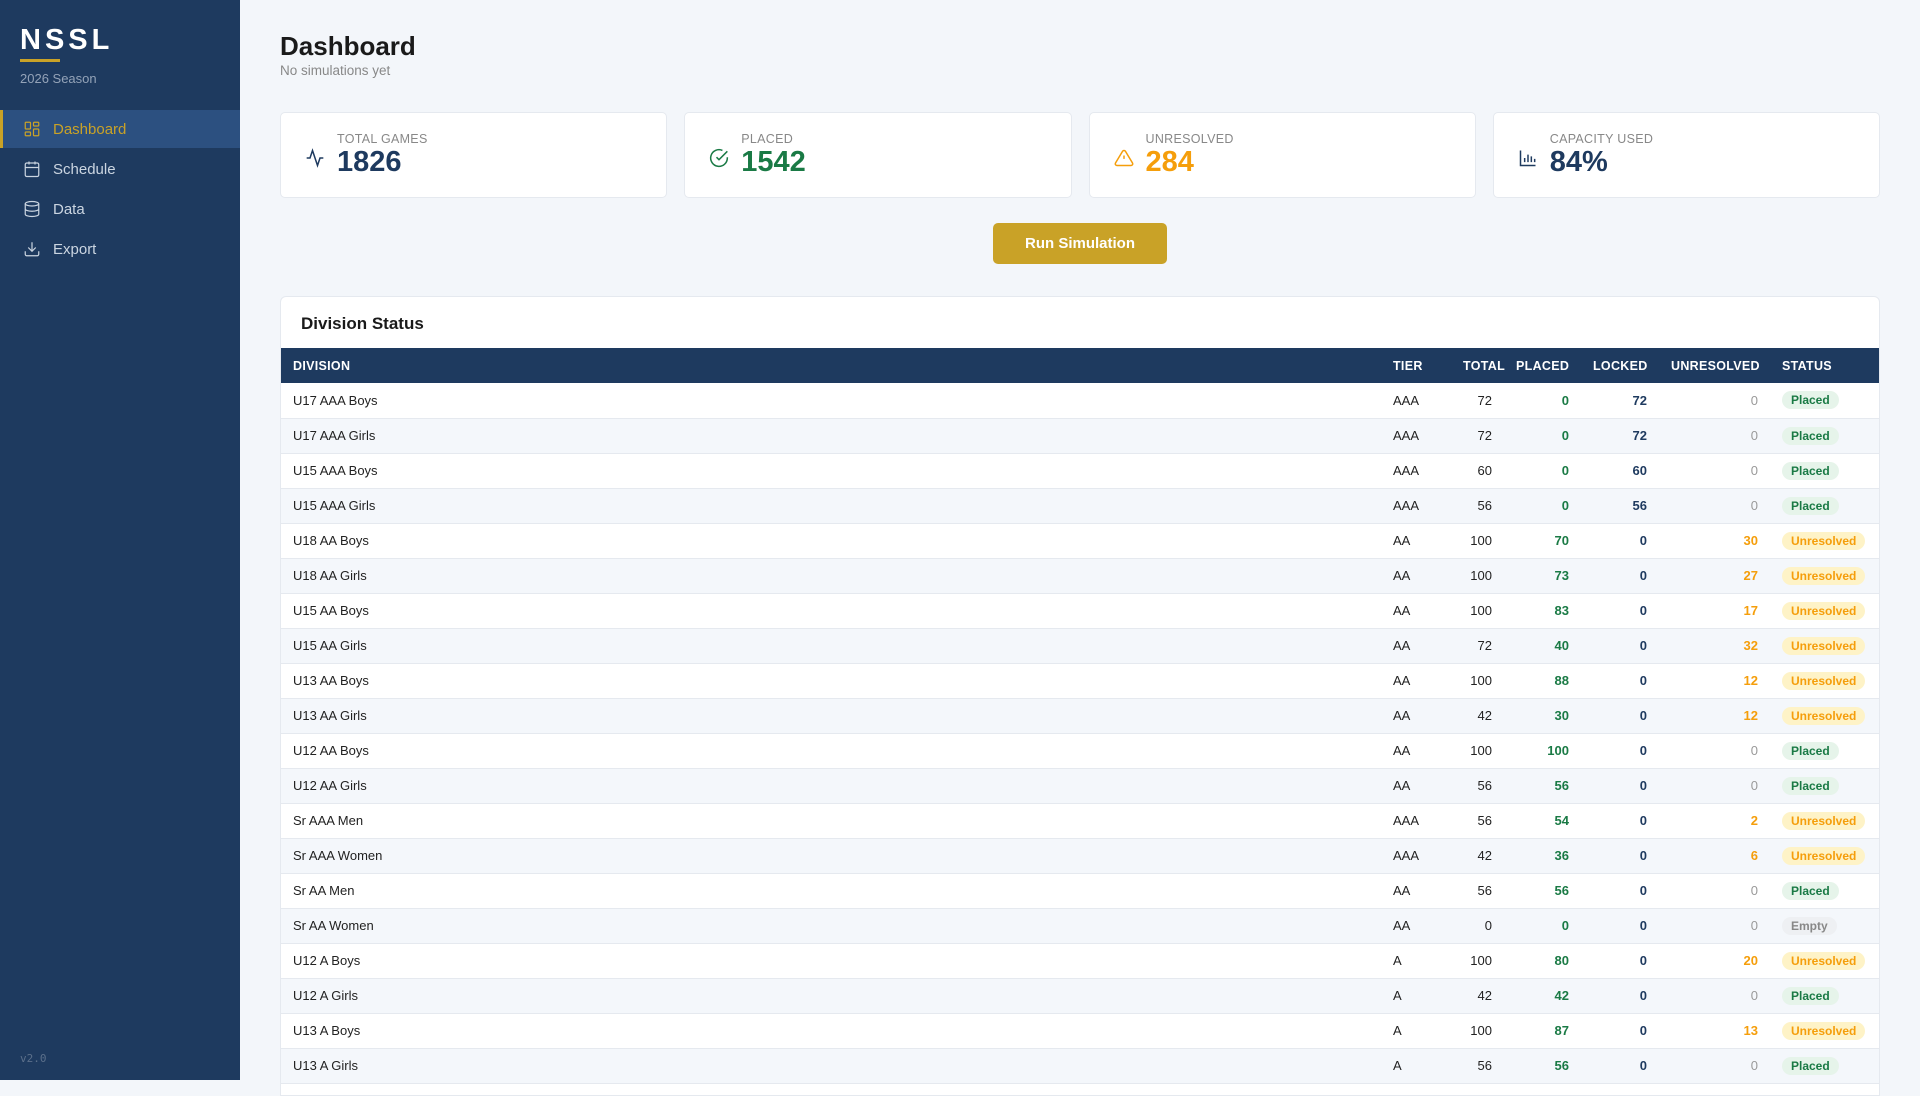  I want to click on placed-cell: 88, so click(1542, 681).